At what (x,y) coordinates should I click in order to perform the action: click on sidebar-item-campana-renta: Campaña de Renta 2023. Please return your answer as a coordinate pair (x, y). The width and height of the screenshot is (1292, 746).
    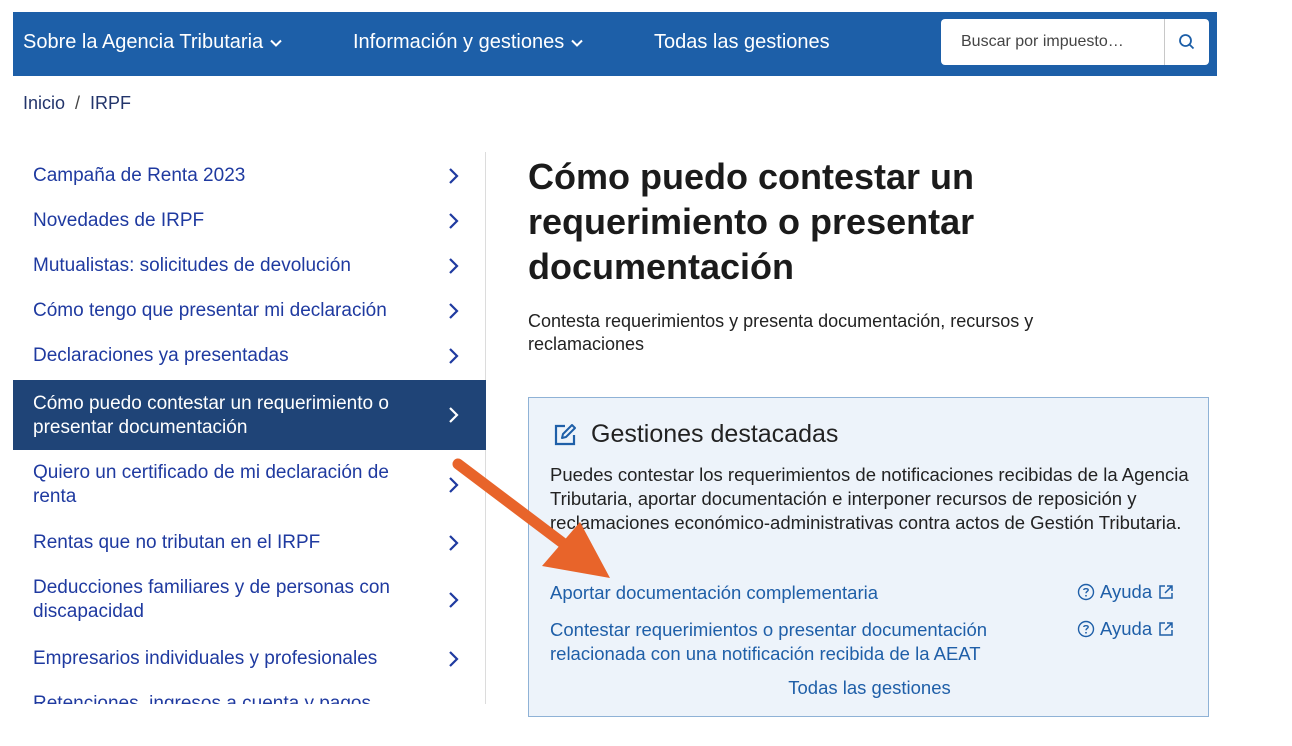
    Looking at the image, I should click on (249, 176).